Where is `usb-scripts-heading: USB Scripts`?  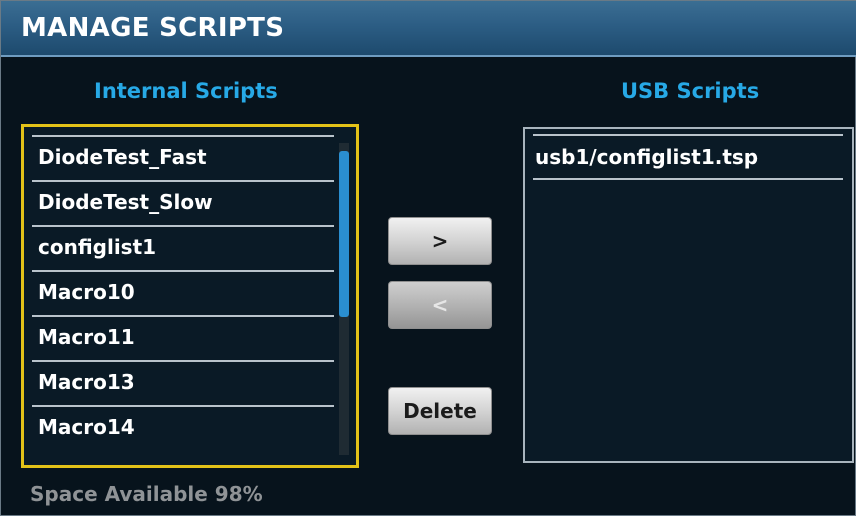 usb-scripts-heading: USB Scripts is located at coordinates (690, 91).